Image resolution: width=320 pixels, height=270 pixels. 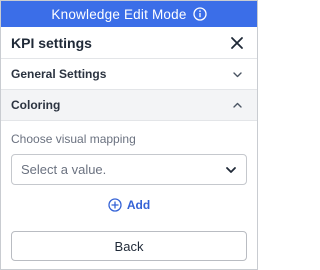 What do you see at coordinates (129, 169) in the screenshot?
I see `visual-mapping-select: Select a value.` at bounding box center [129, 169].